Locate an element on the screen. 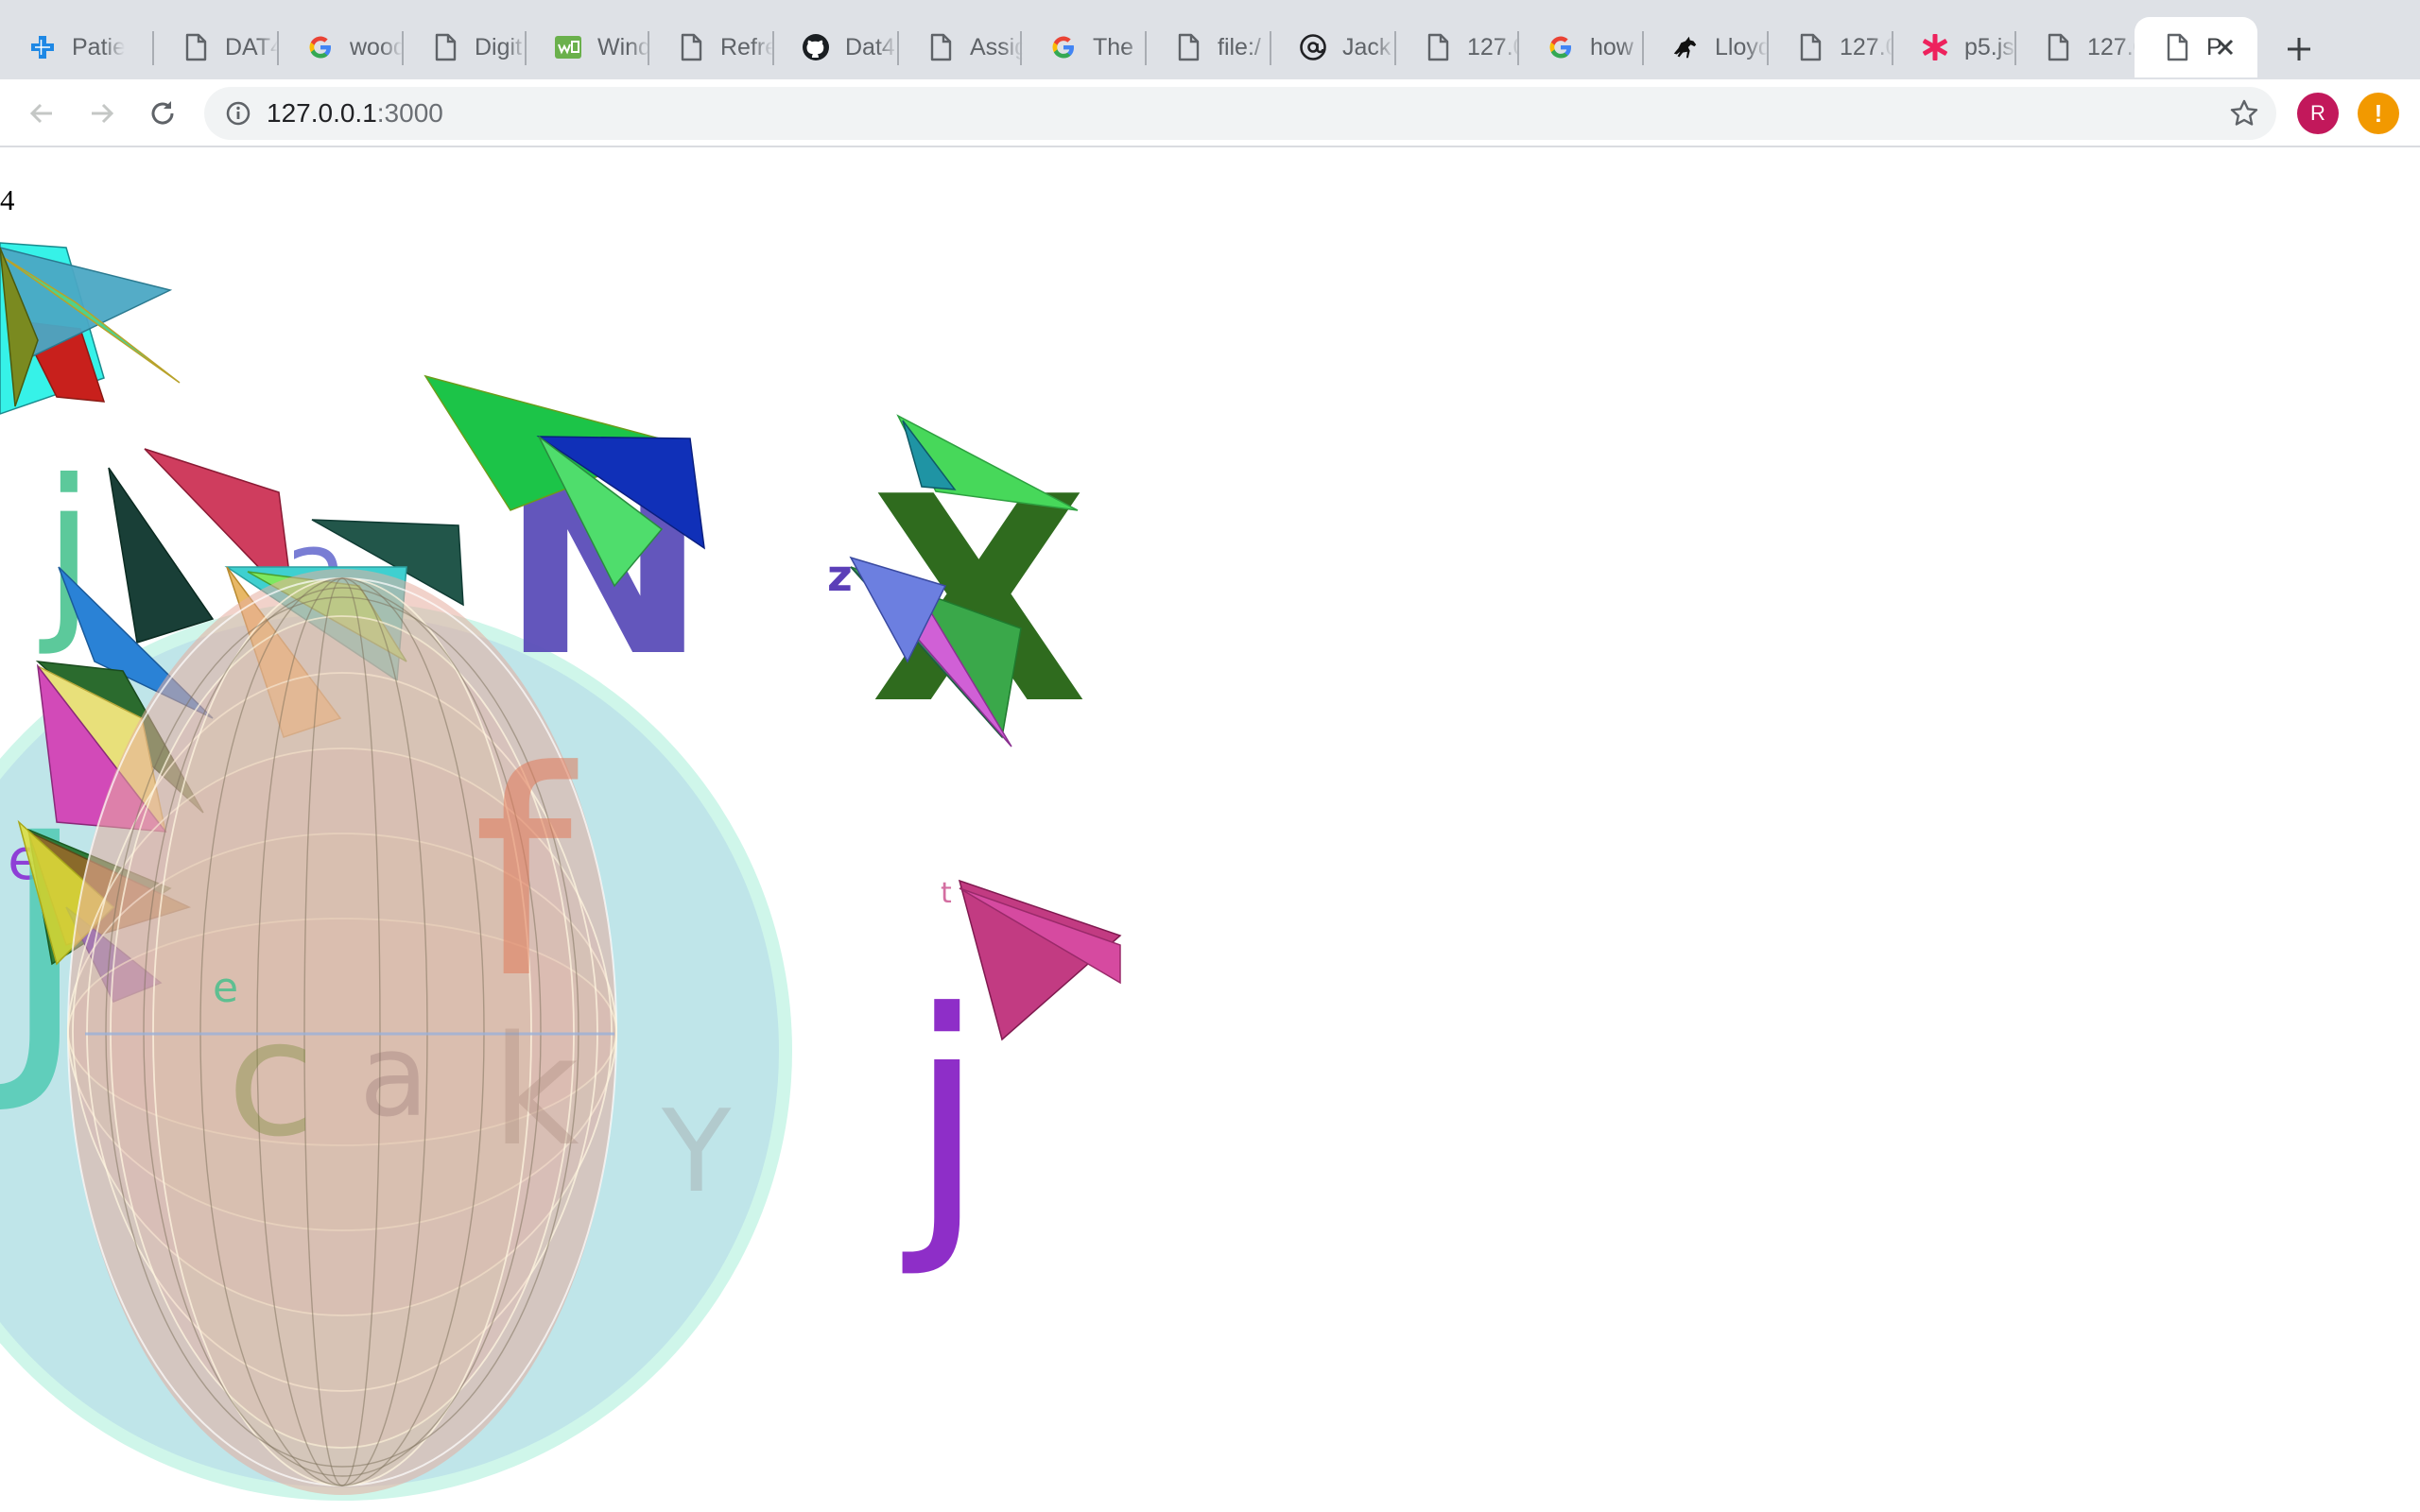 This screenshot has height=1512, width=2420. browser-tab: Refre is located at coordinates (710, 47).